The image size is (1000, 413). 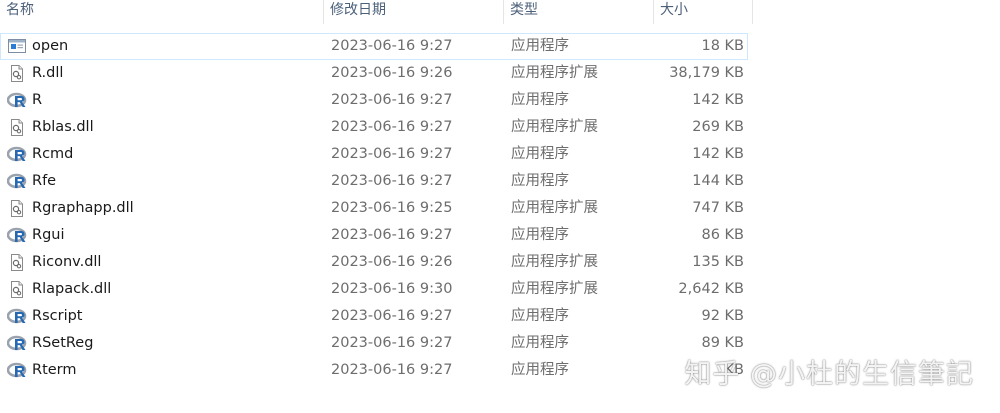 I want to click on file-row: Rlapack.dll 2023-06-16 9:30 应用程序扩展 2,642 KB, so click(x=374, y=289).